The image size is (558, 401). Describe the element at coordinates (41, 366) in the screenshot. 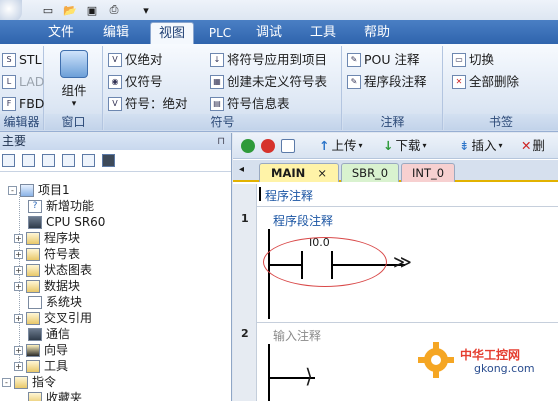

I see `tree-item-tools: + 工具` at that location.